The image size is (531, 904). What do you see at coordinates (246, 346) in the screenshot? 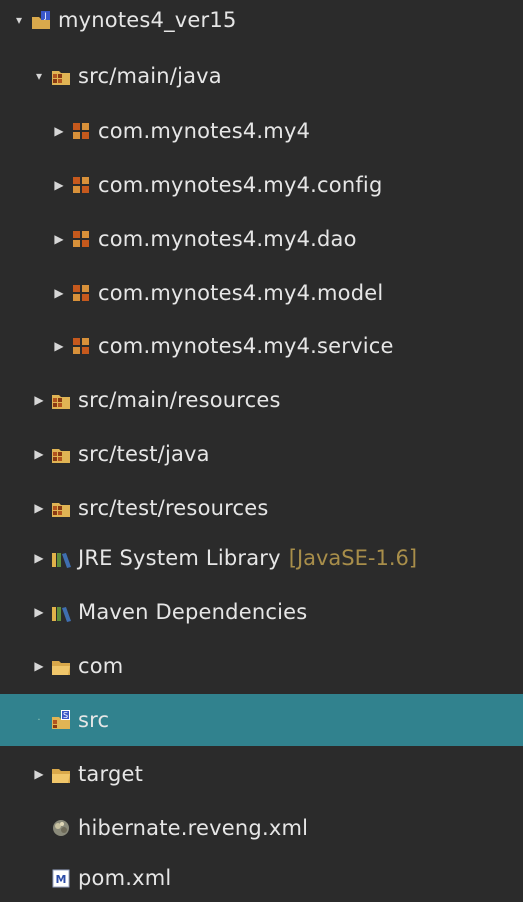
I see `tree-label: com.mynotes4.my4.service` at bounding box center [246, 346].